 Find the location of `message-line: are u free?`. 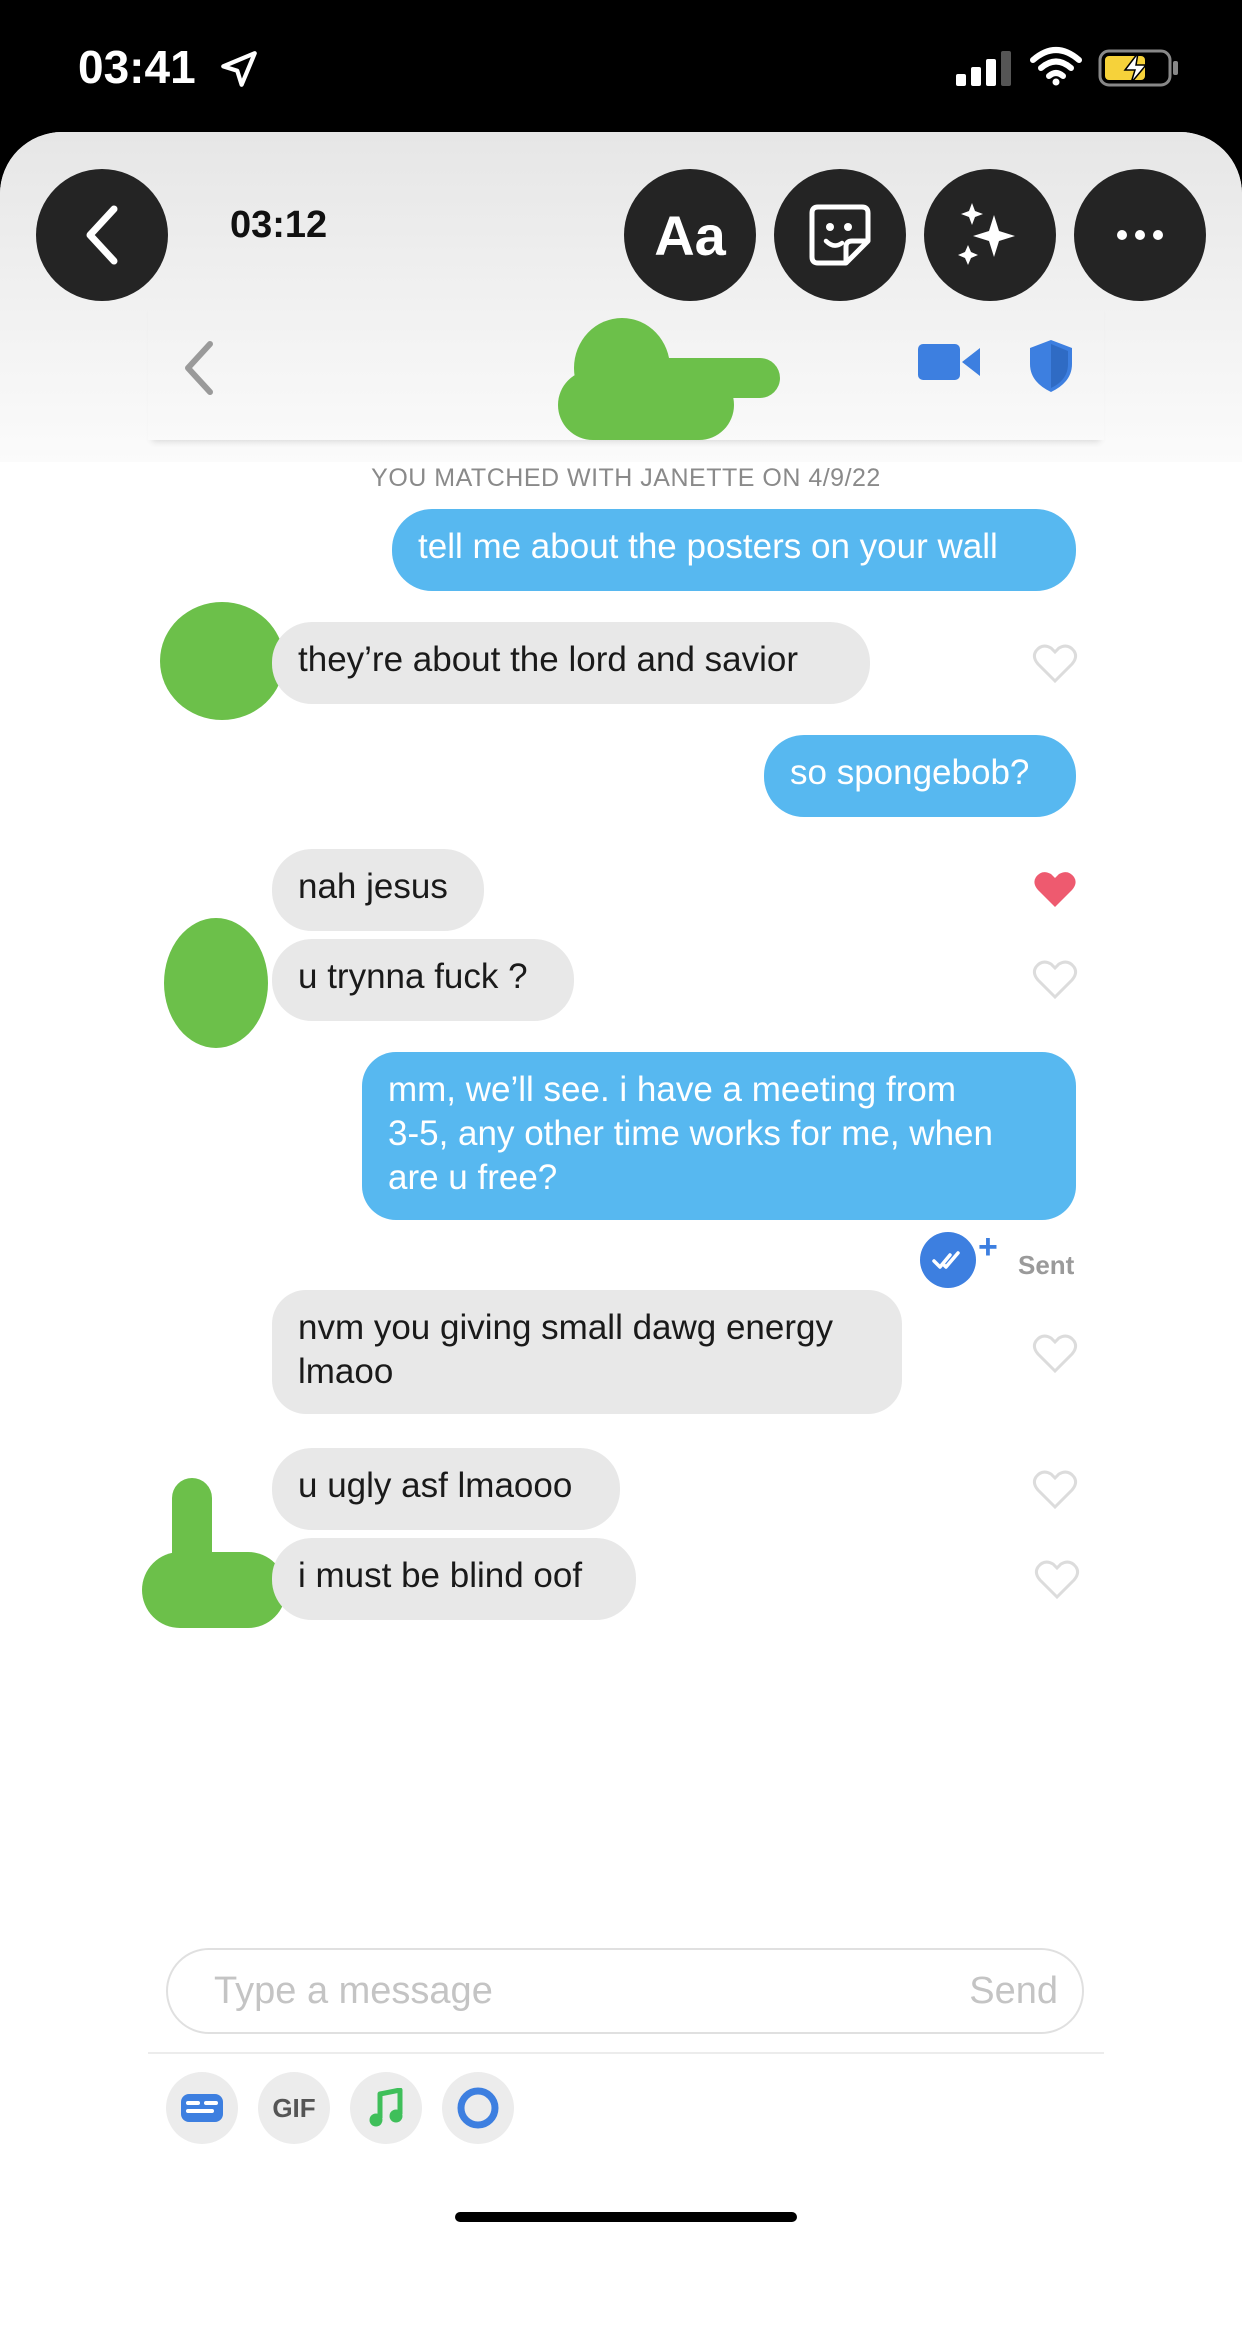

message-line: are u free? is located at coordinates (473, 1177).